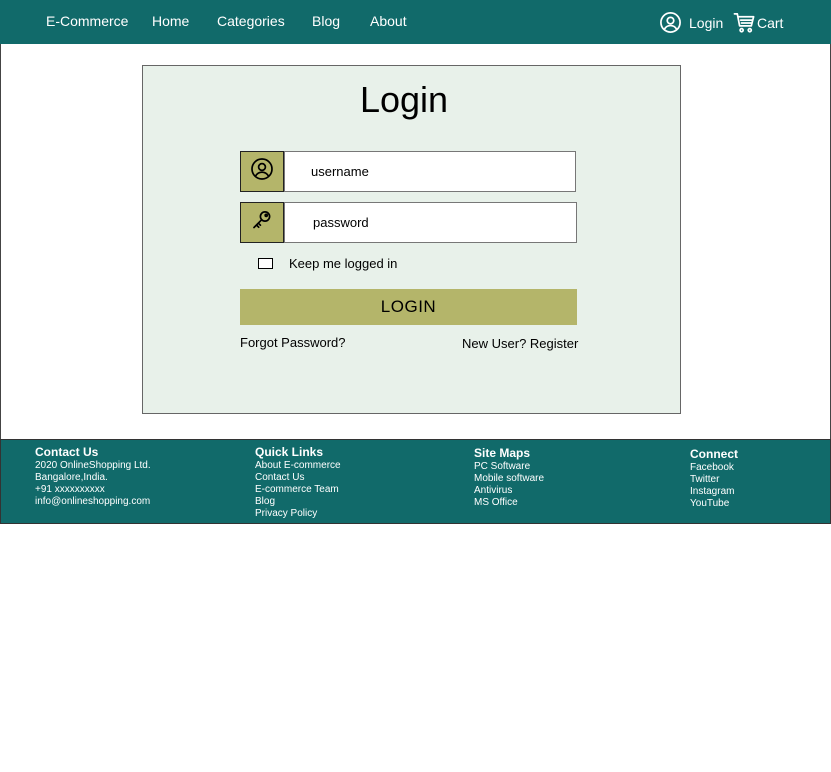 This screenshot has width=831, height=772. What do you see at coordinates (265, 263) in the screenshot?
I see `remember-me-checkbox` at bounding box center [265, 263].